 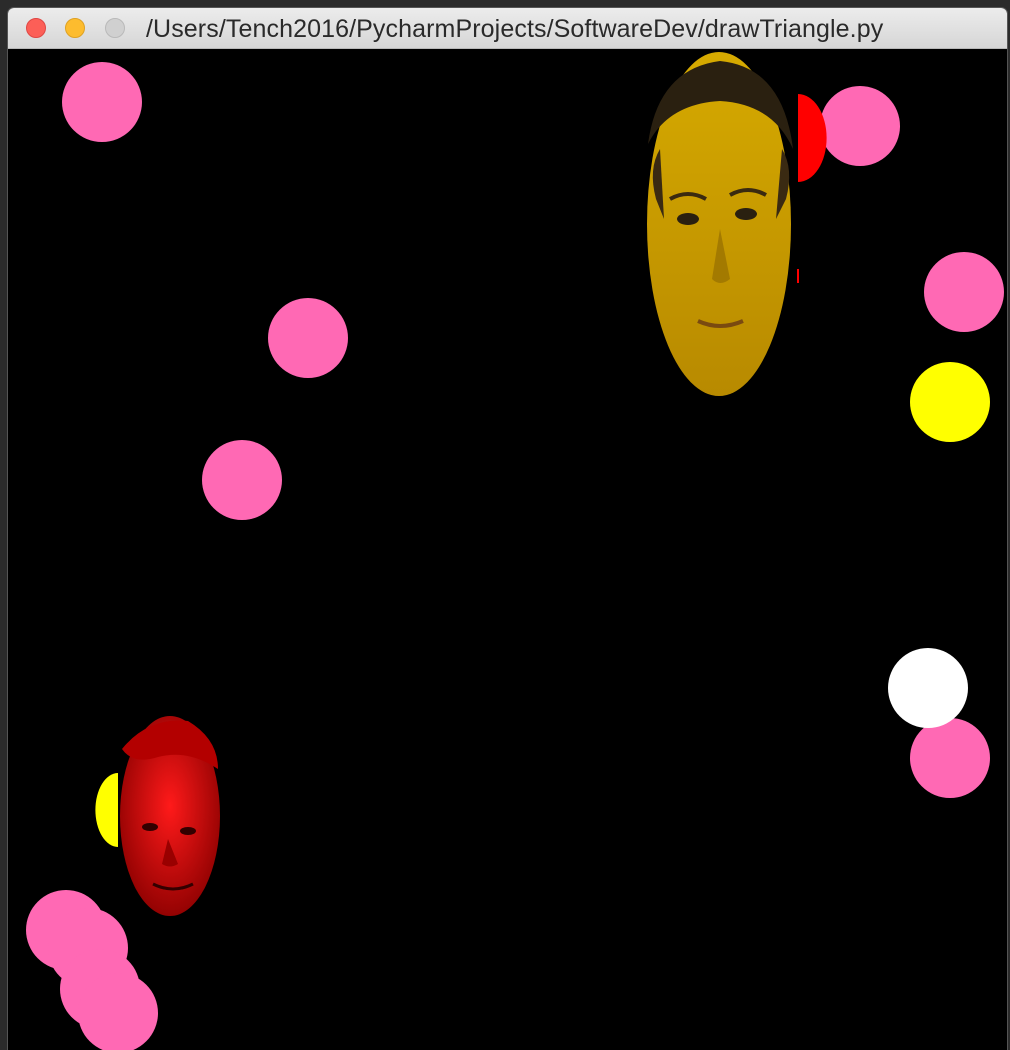 I want to click on yellow-ball, so click(x=950, y=402).